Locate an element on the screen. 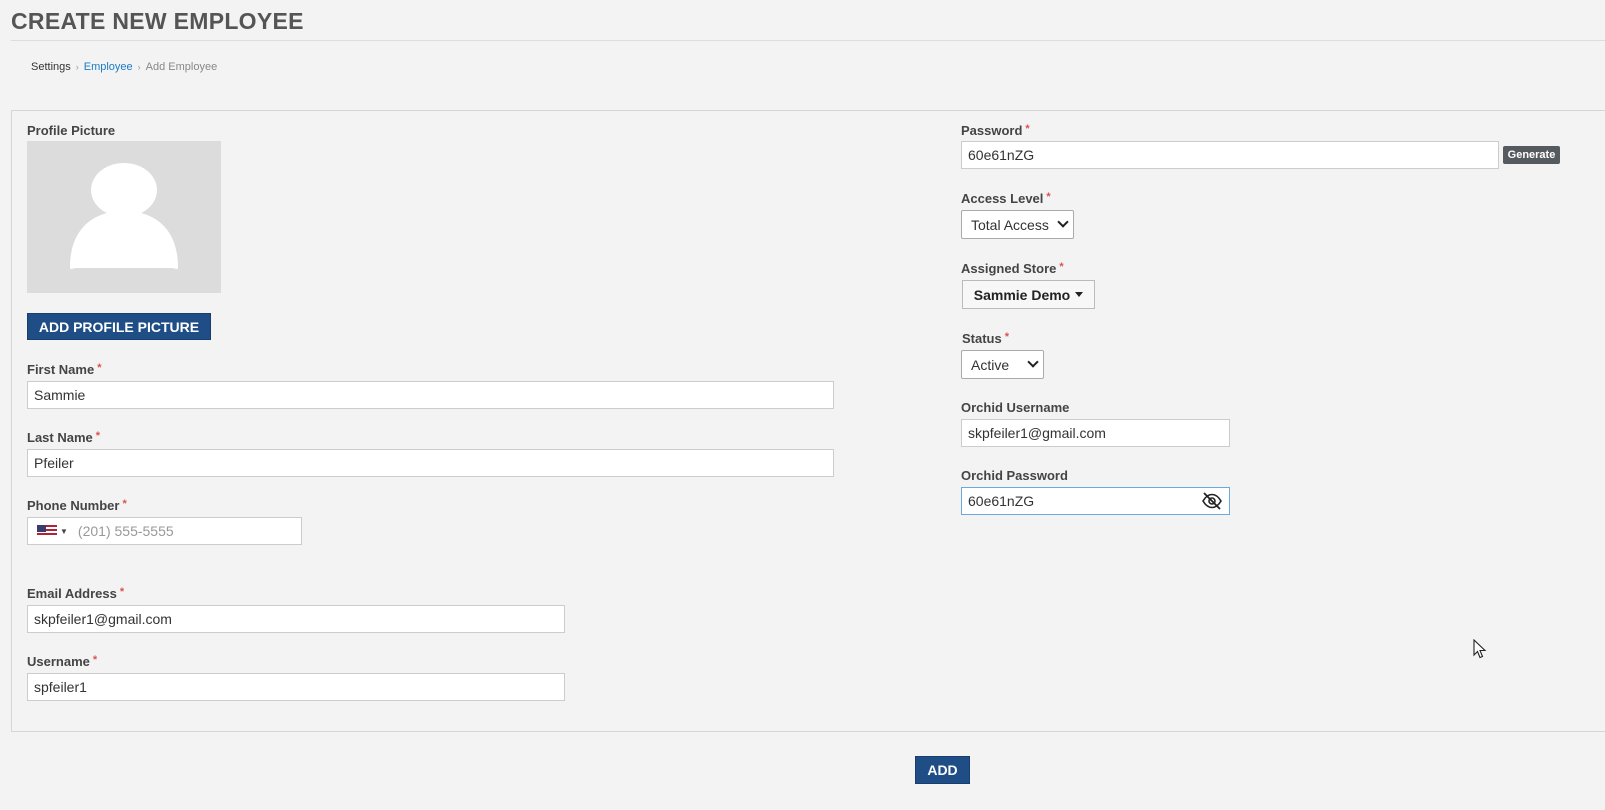 This screenshot has height=810, width=1605. page-title: CREATE NEW EMPLOYEE is located at coordinates (157, 21).